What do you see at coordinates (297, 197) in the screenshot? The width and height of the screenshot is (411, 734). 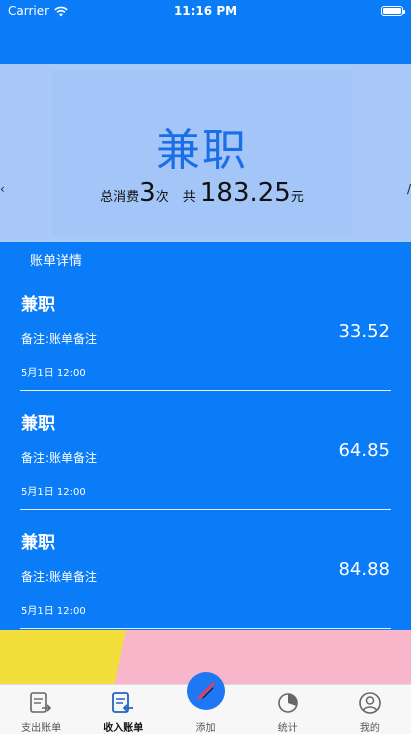 I see `sum-unit: 元` at bounding box center [297, 197].